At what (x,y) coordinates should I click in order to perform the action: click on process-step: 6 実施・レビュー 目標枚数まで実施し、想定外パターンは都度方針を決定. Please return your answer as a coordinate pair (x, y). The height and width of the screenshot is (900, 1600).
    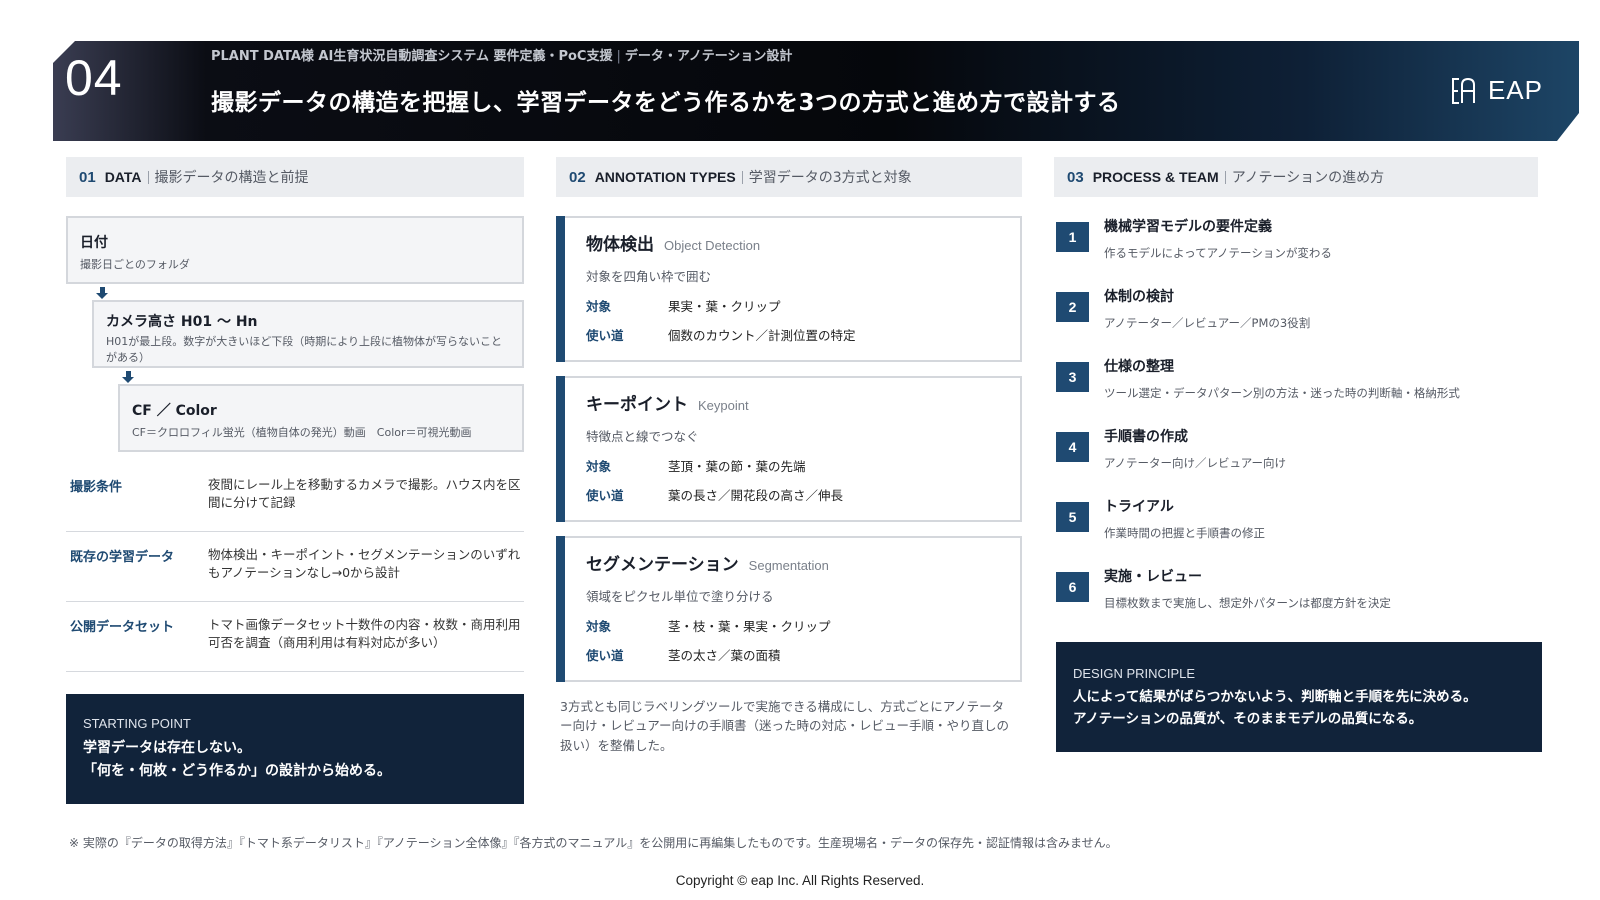
    Looking at the image, I should click on (1296, 600).